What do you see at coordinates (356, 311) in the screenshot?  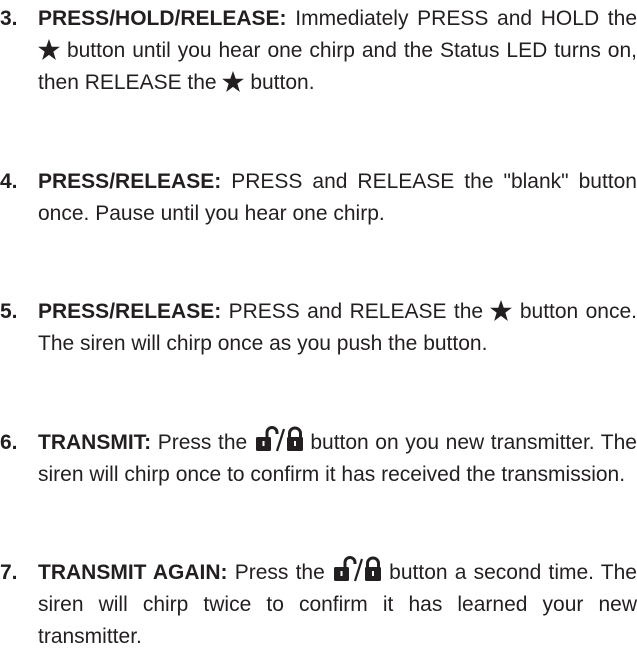 I see `step-text: PRESS and RELEASE the` at bounding box center [356, 311].